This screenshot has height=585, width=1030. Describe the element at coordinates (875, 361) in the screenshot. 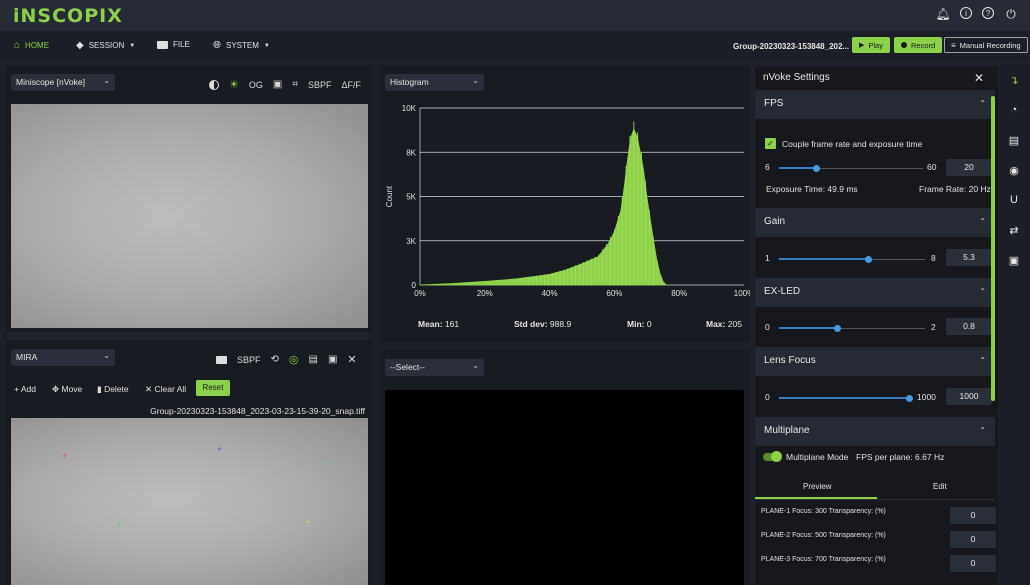

I see `lens-section-header: Lens Focus ⌃` at that location.